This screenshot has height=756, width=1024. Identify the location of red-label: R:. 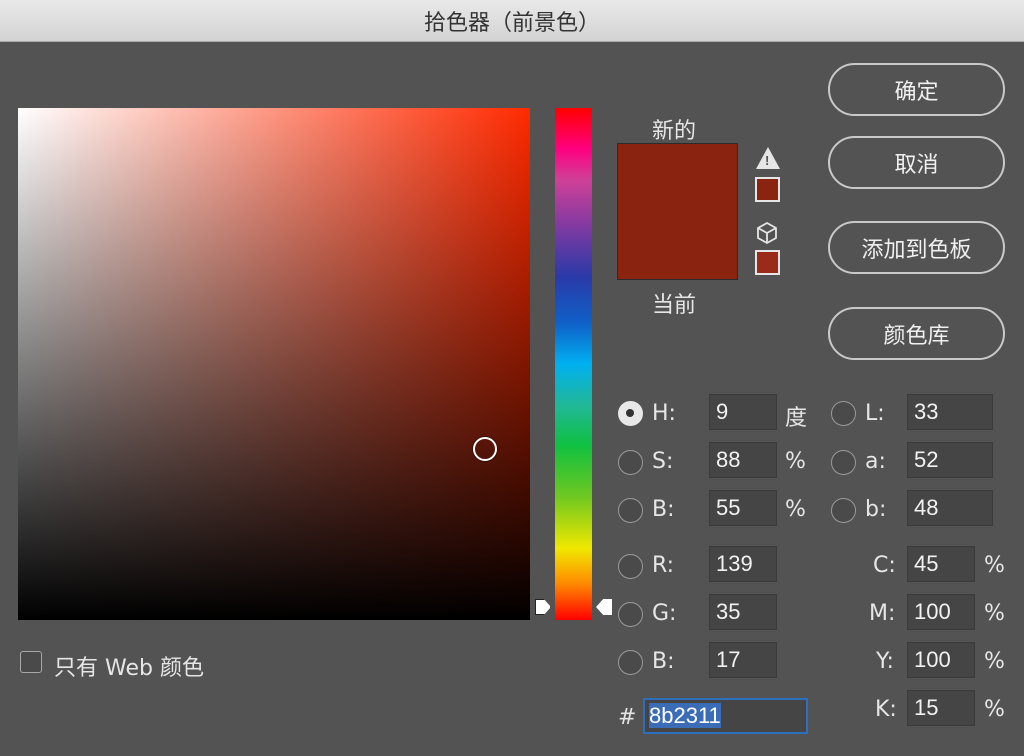
(663, 565).